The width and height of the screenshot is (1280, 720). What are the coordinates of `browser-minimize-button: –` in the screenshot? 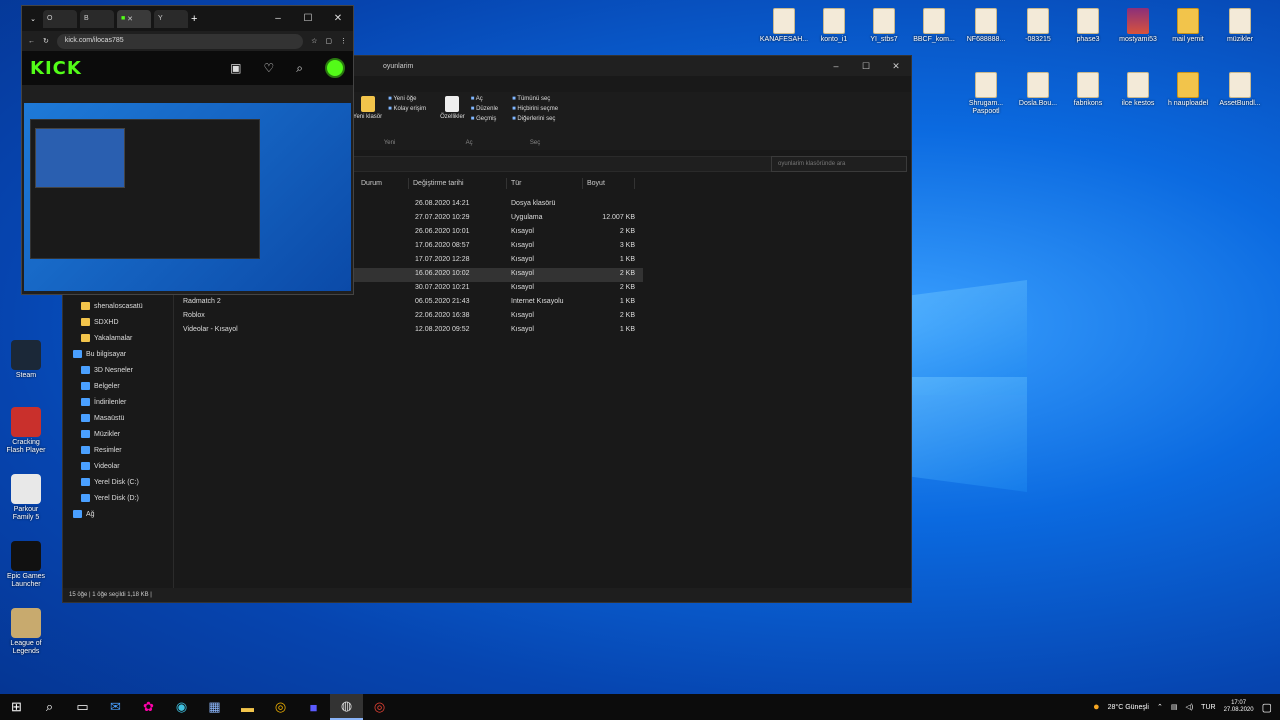 It's located at (278, 18).